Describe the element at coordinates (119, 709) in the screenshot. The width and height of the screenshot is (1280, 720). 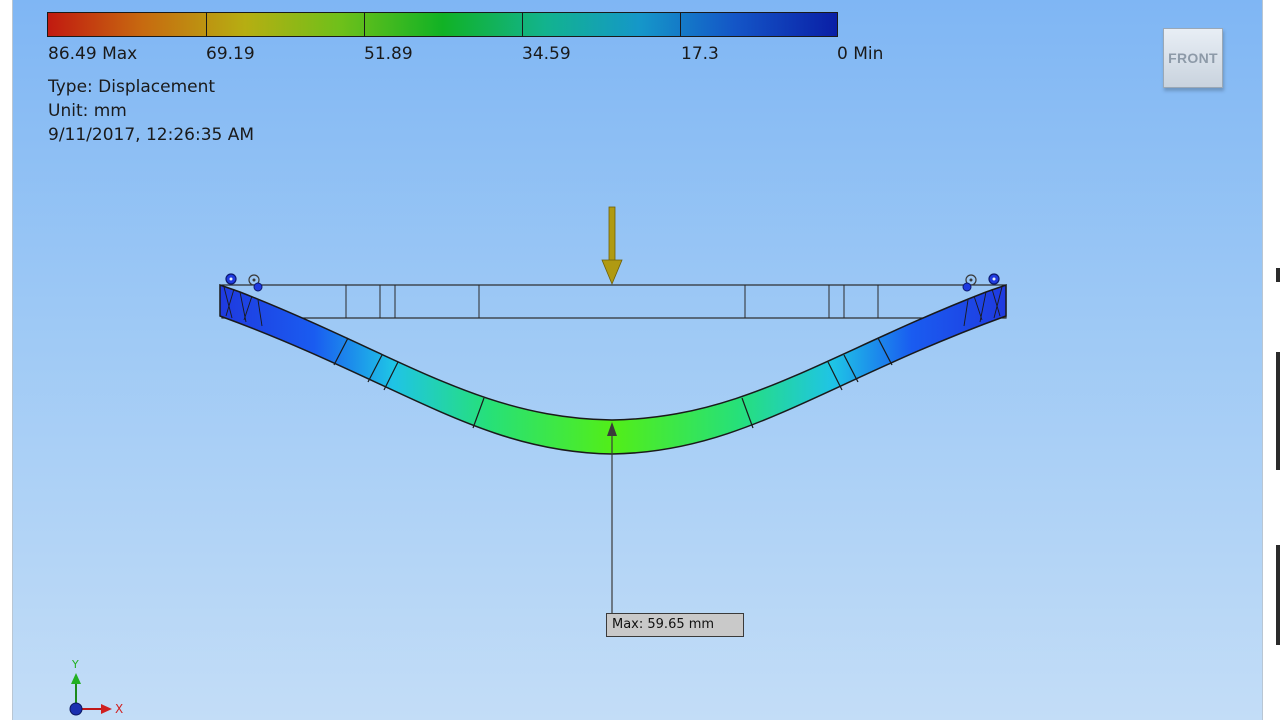
I see `triad-x-label: X` at that location.